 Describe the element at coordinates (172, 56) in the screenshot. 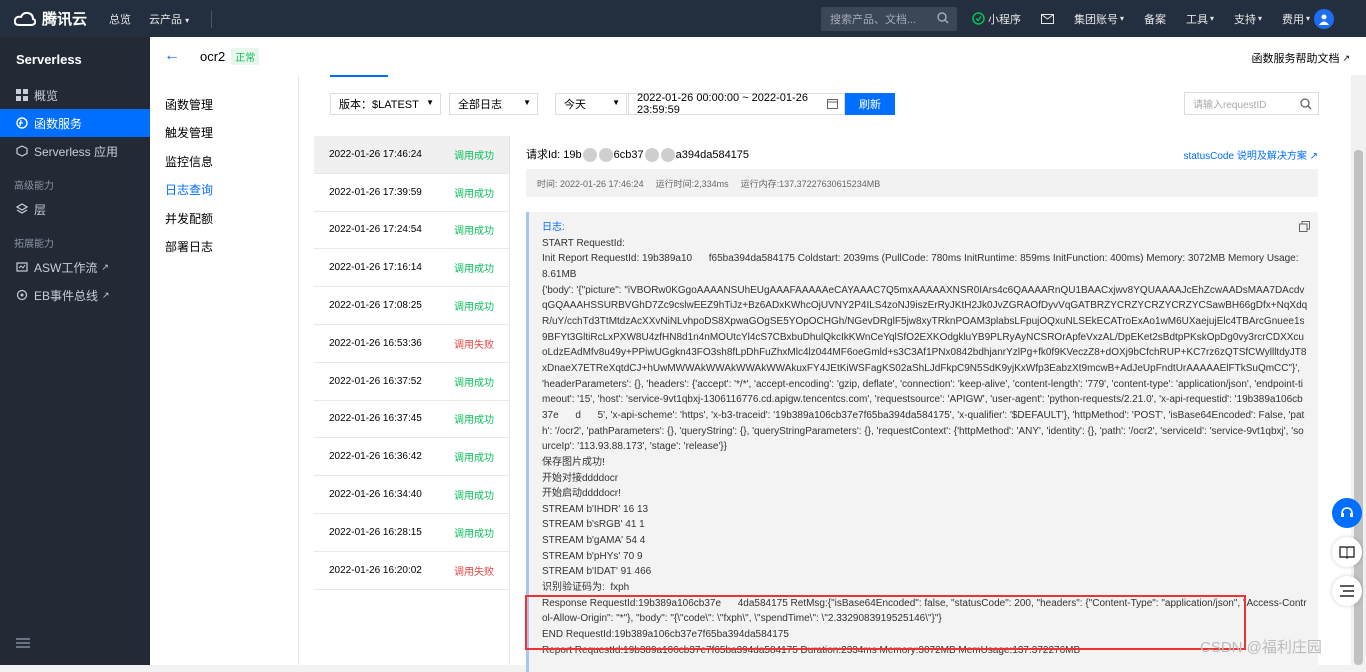

I see `back-arrow-icon: ←` at that location.